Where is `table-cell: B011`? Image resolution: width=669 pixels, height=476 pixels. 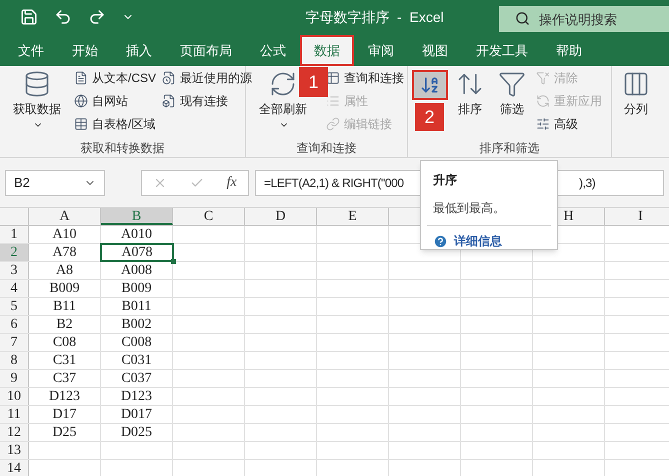 table-cell: B011 is located at coordinates (137, 306).